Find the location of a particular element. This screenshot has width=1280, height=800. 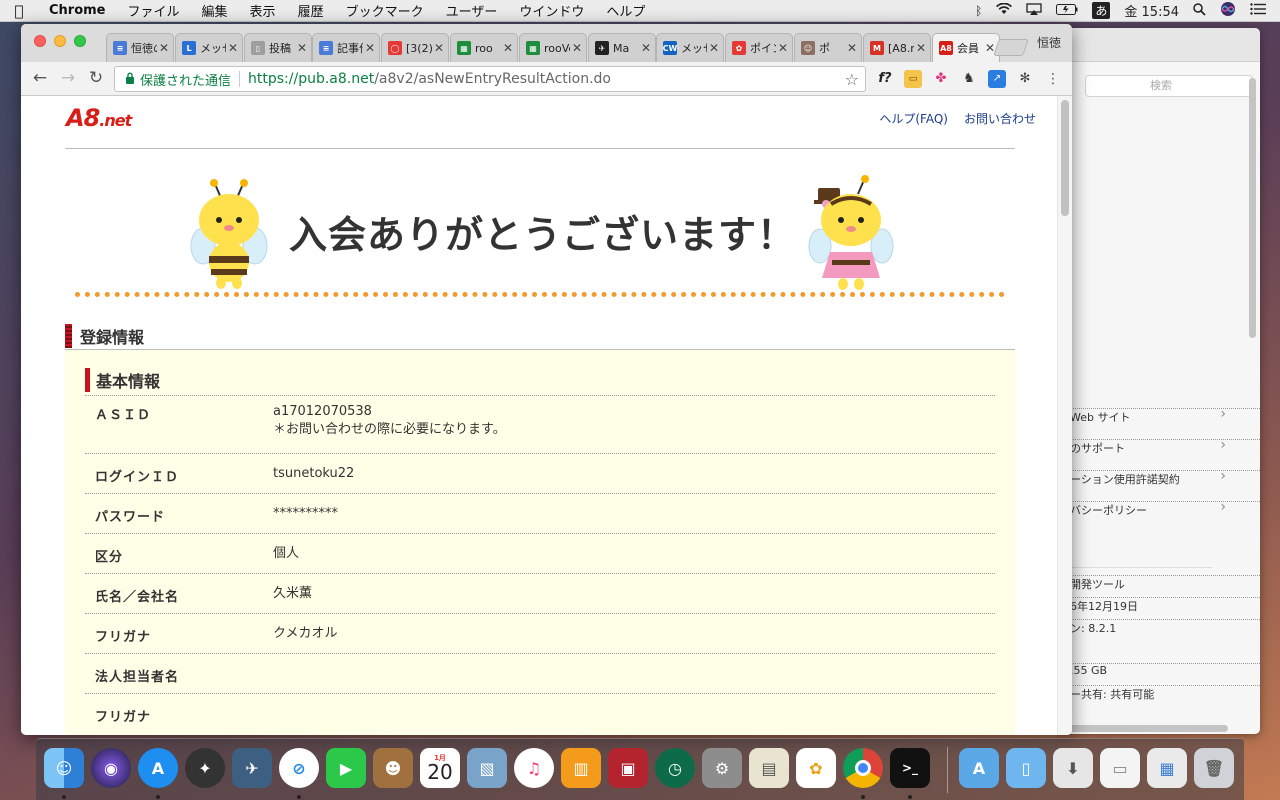

menu-window: ウインドウ is located at coordinates (551, 10).